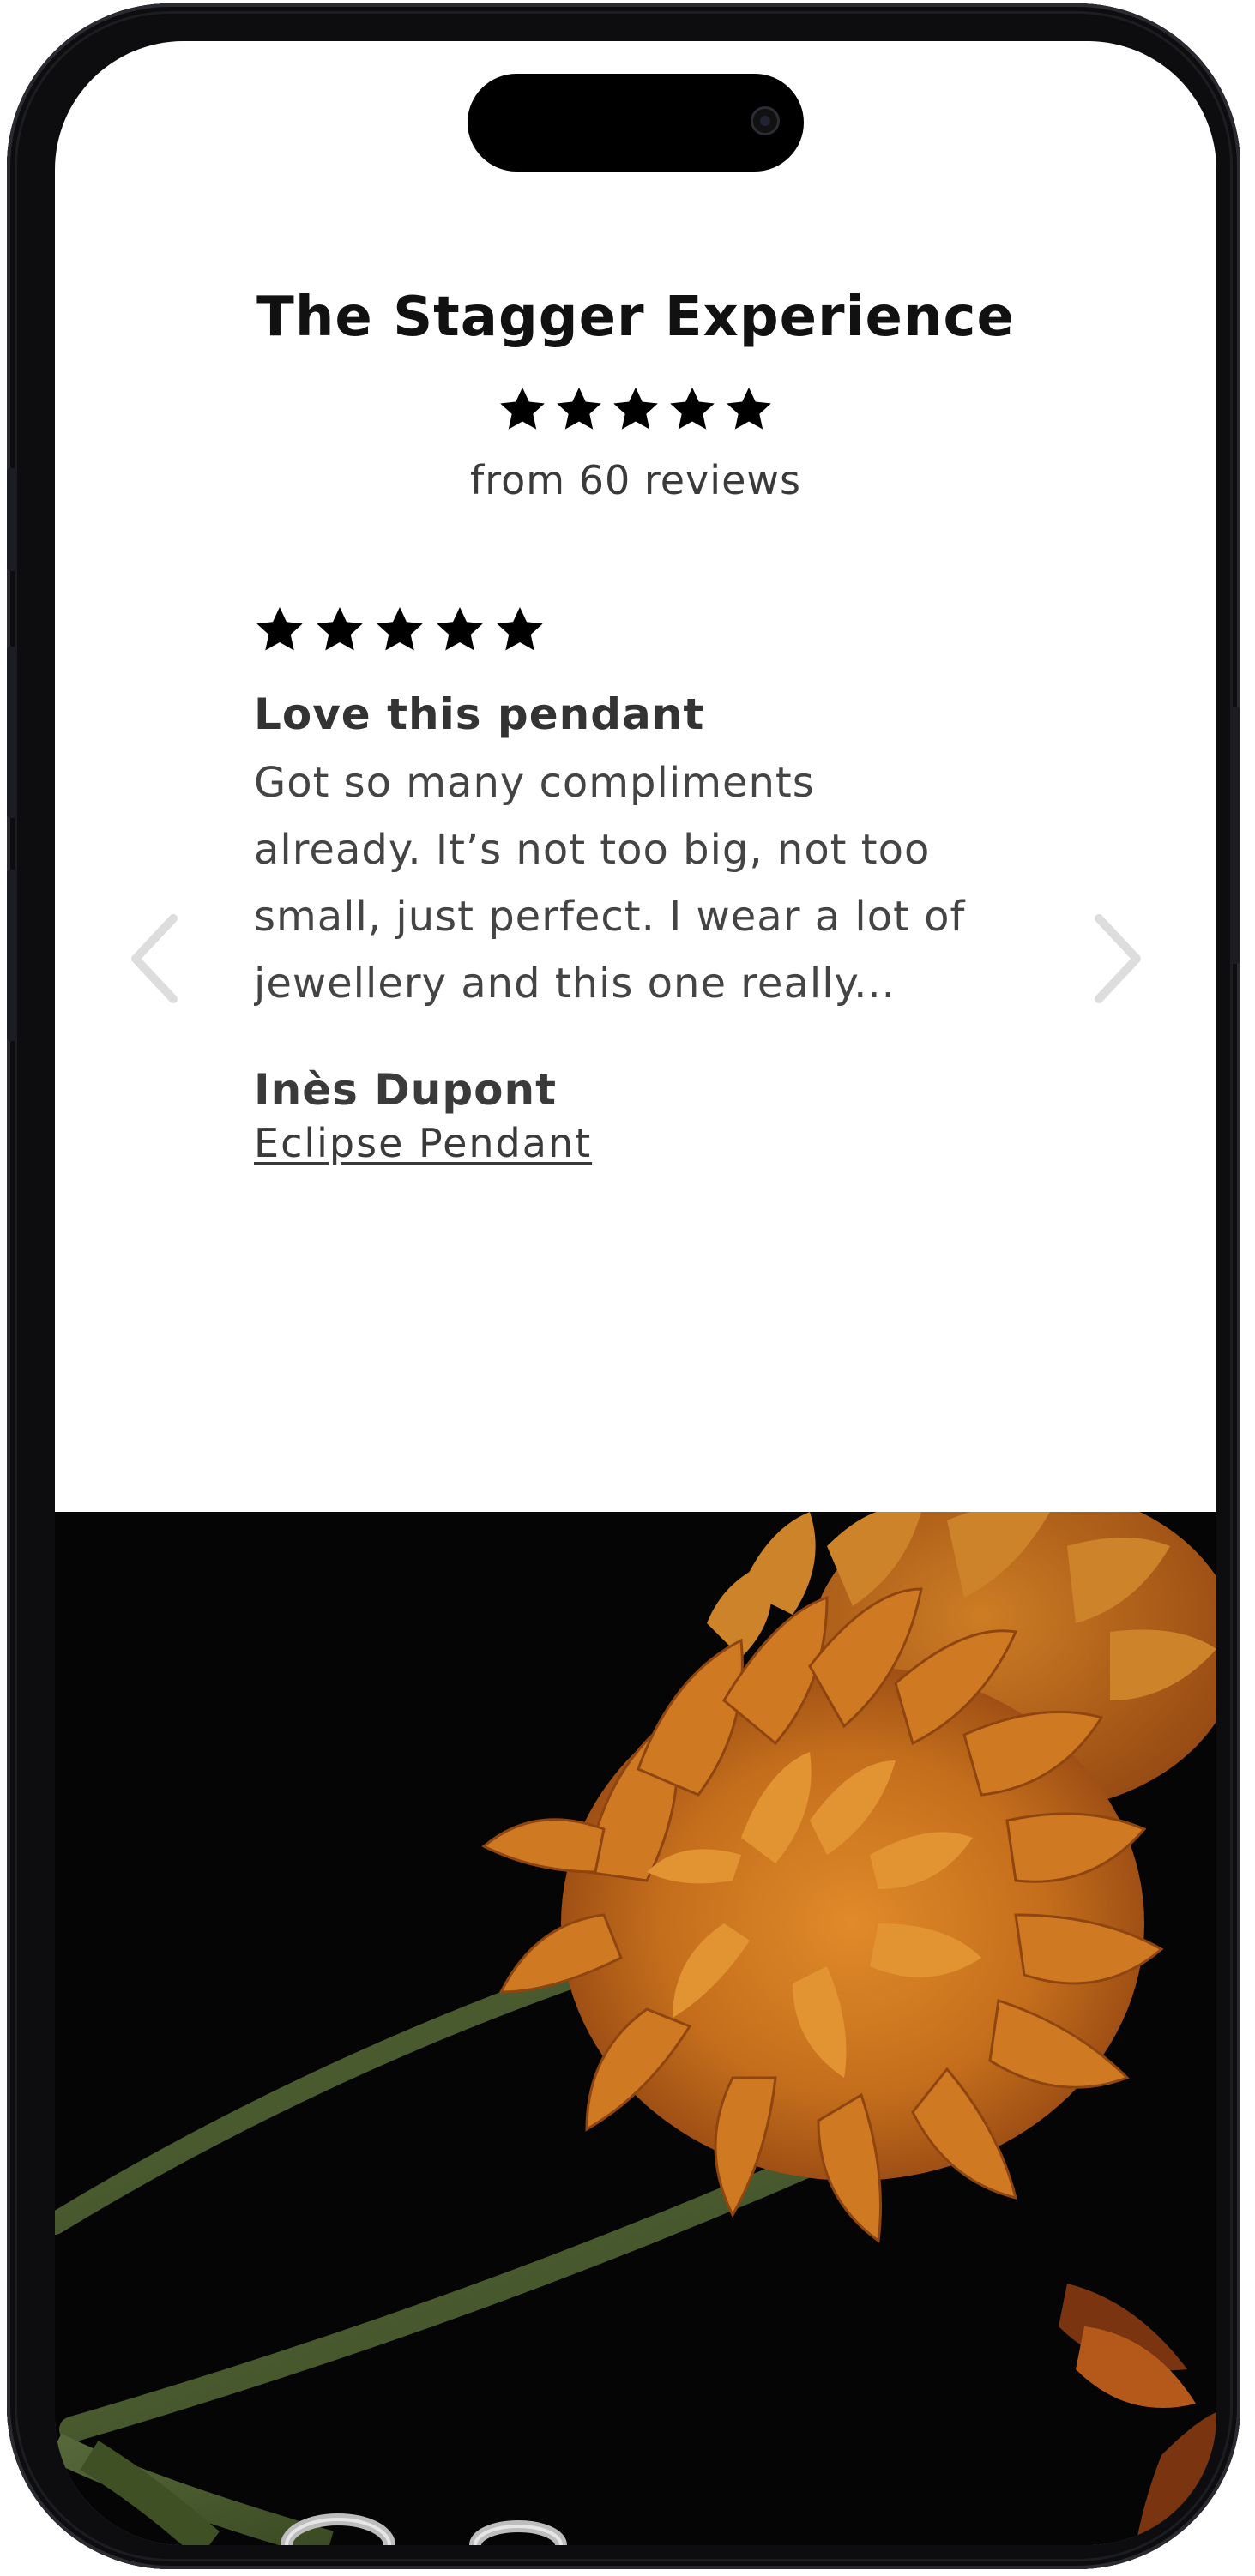 Image resolution: width=1255 pixels, height=2576 pixels. I want to click on front-camera-icon, so click(765, 120).